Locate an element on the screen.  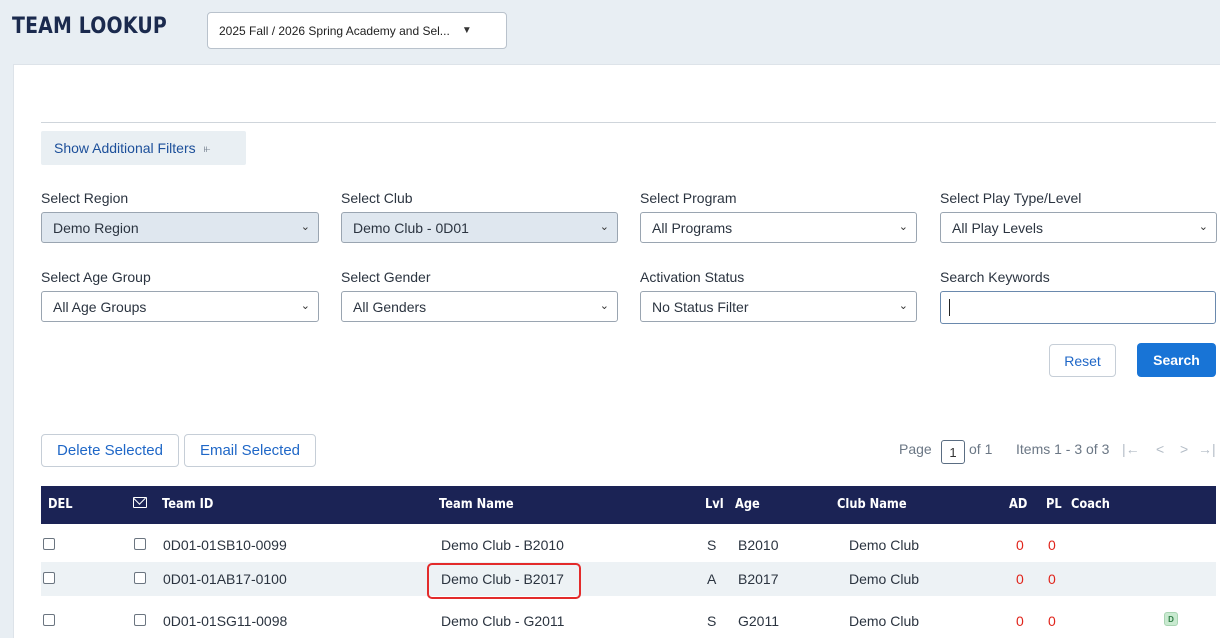
program-label: Select Program is located at coordinates (688, 198).